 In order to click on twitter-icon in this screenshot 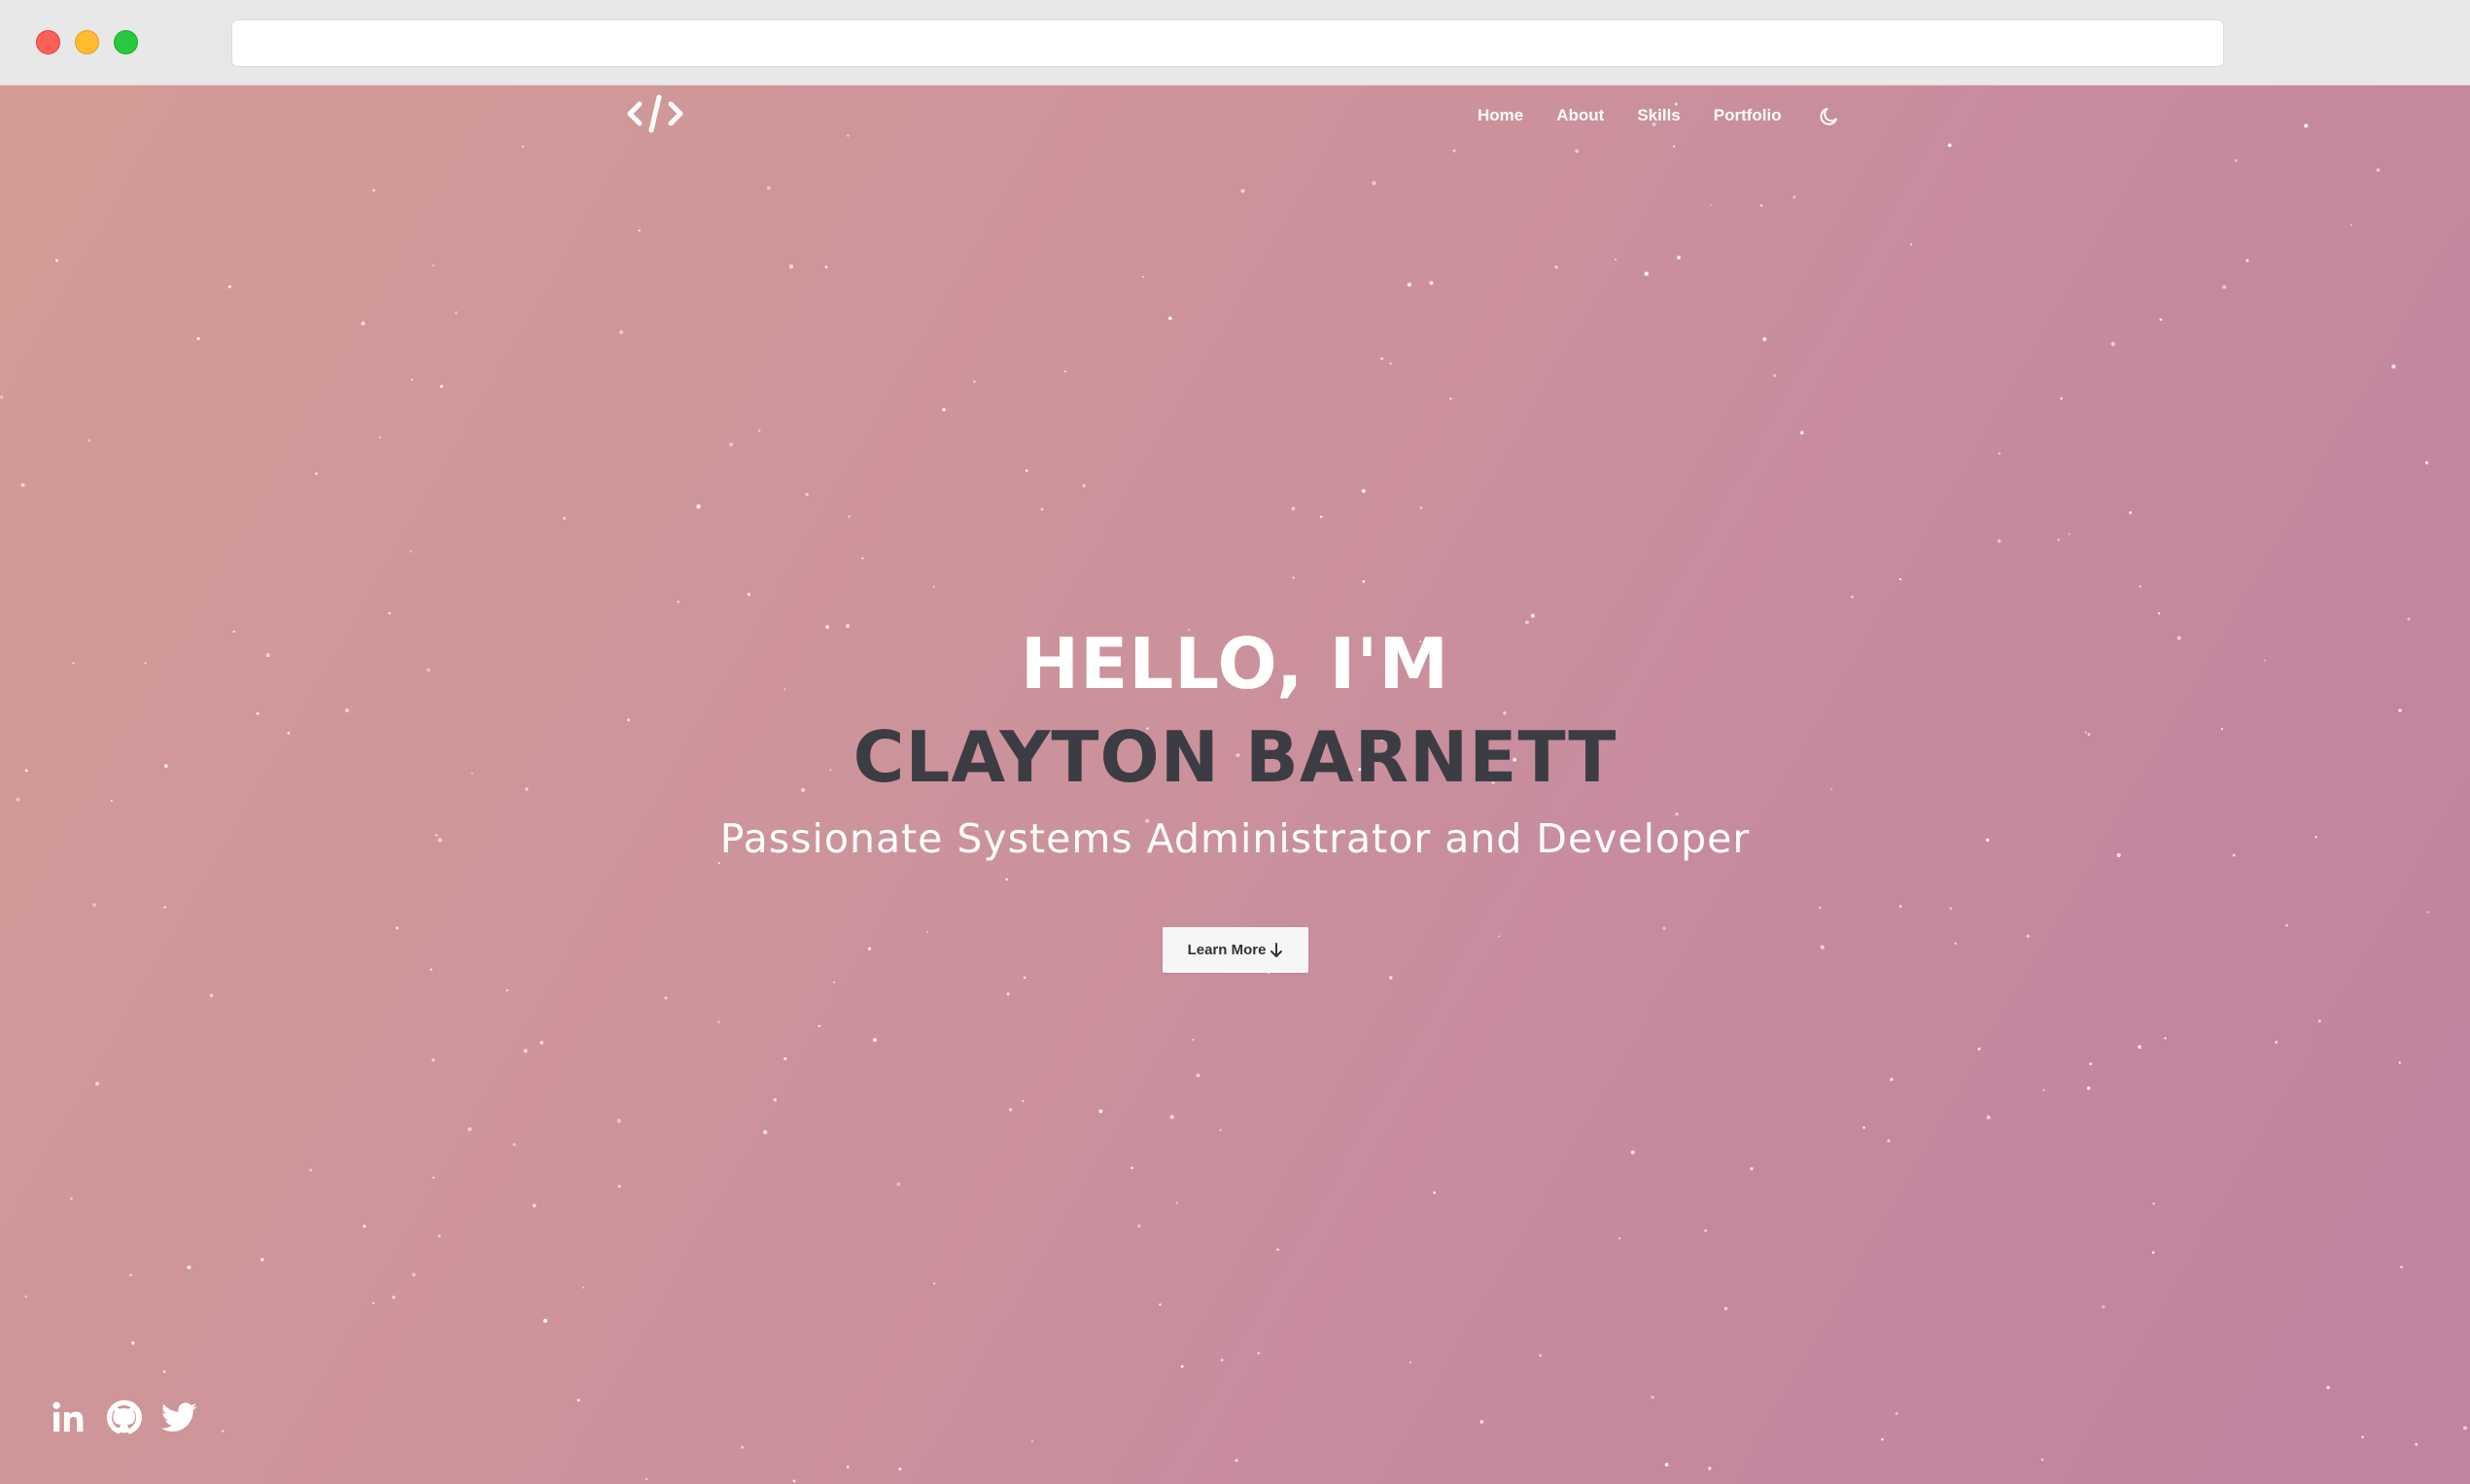, I will do `click(179, 1417)`.